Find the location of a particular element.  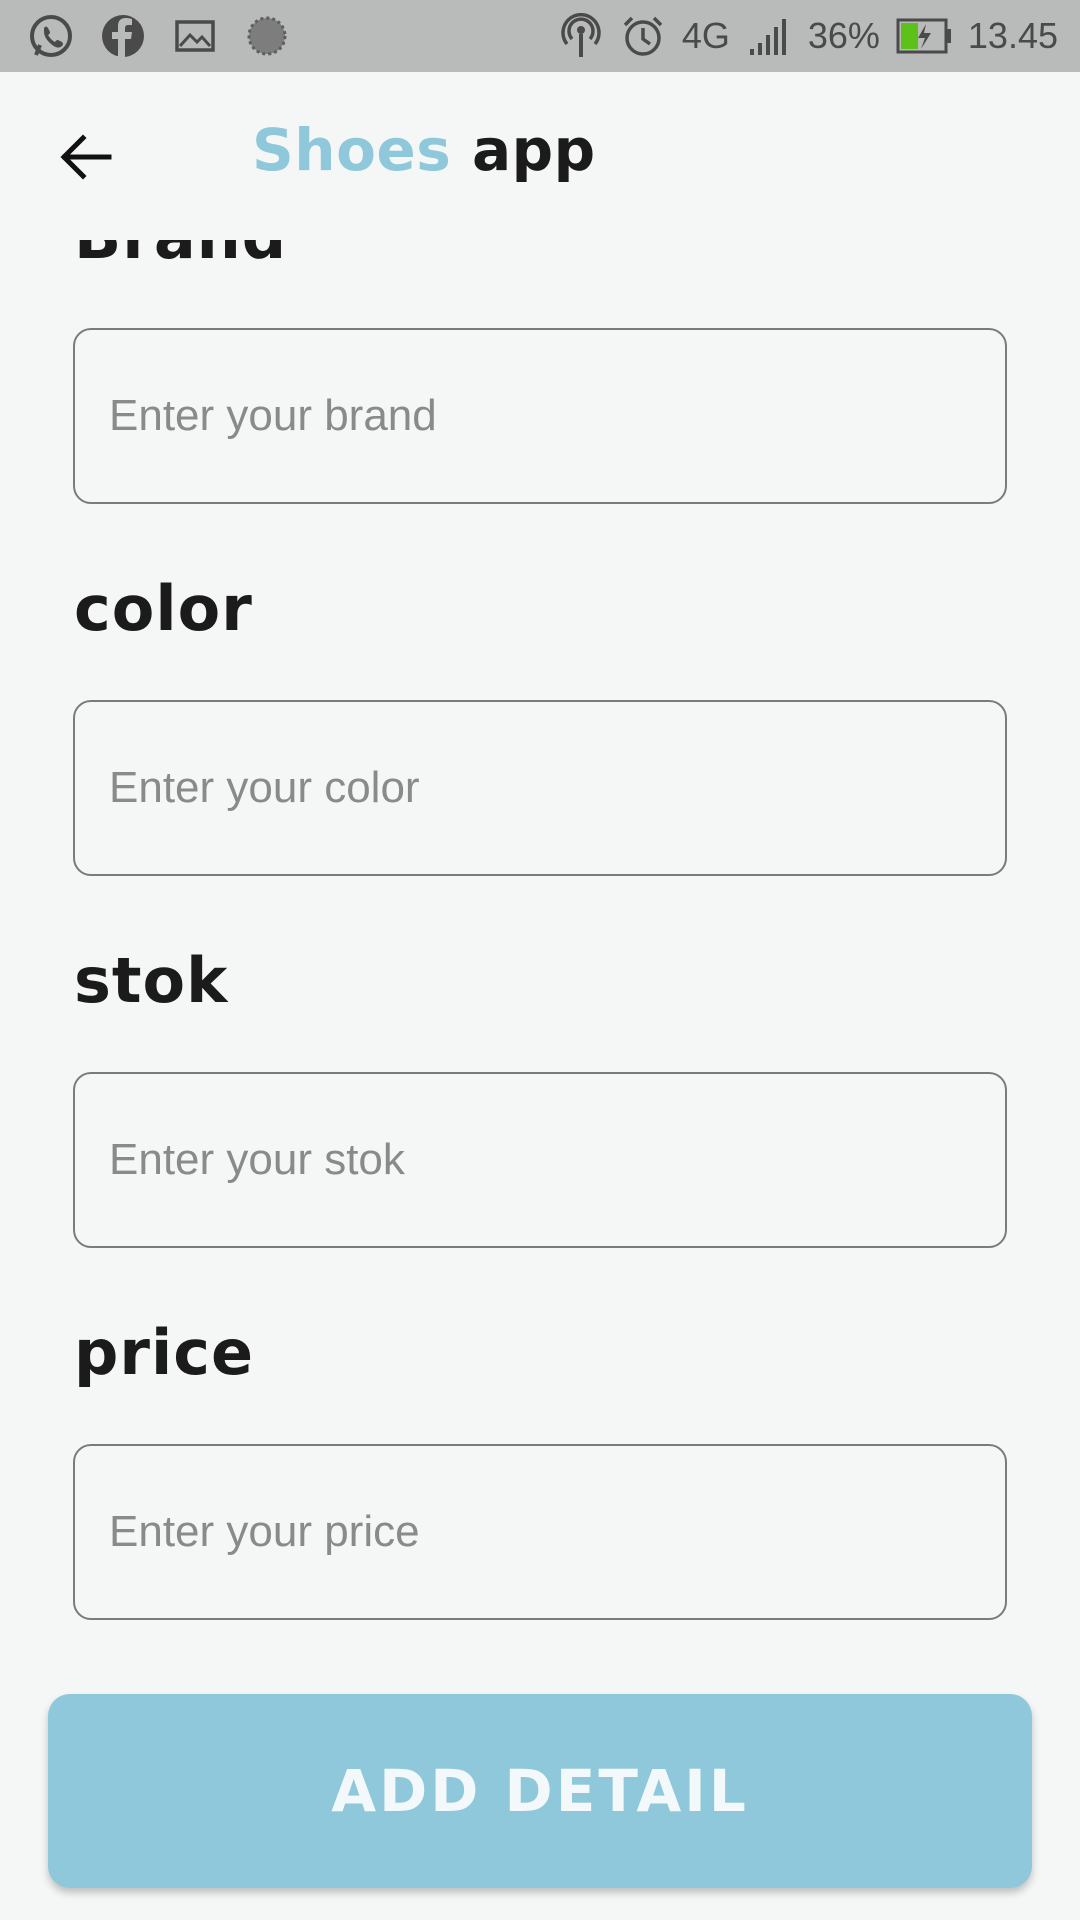

loading-icon is located at coordinates (267, 36).